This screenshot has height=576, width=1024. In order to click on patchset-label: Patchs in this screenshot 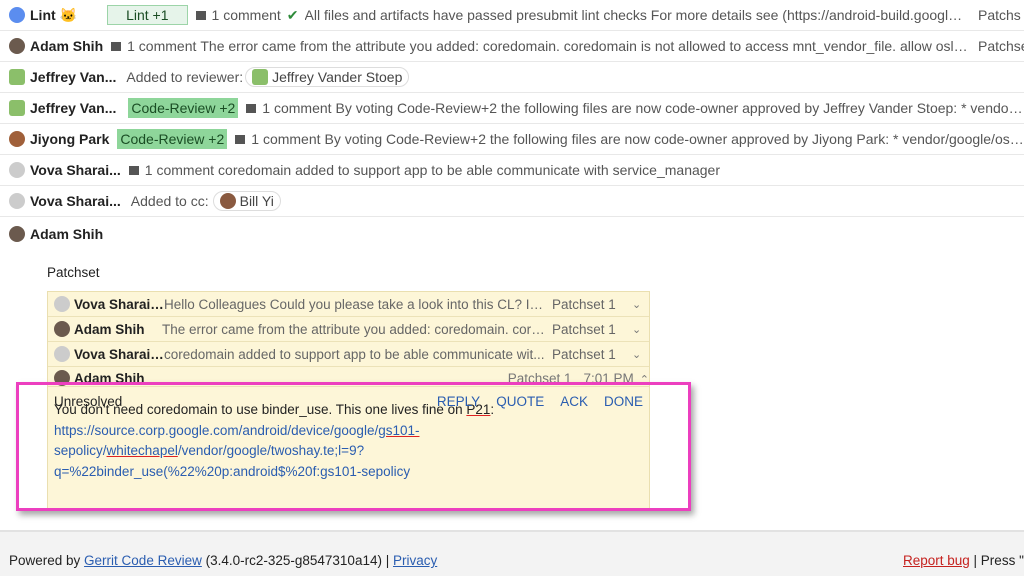, I will do `click(999, 15)`.